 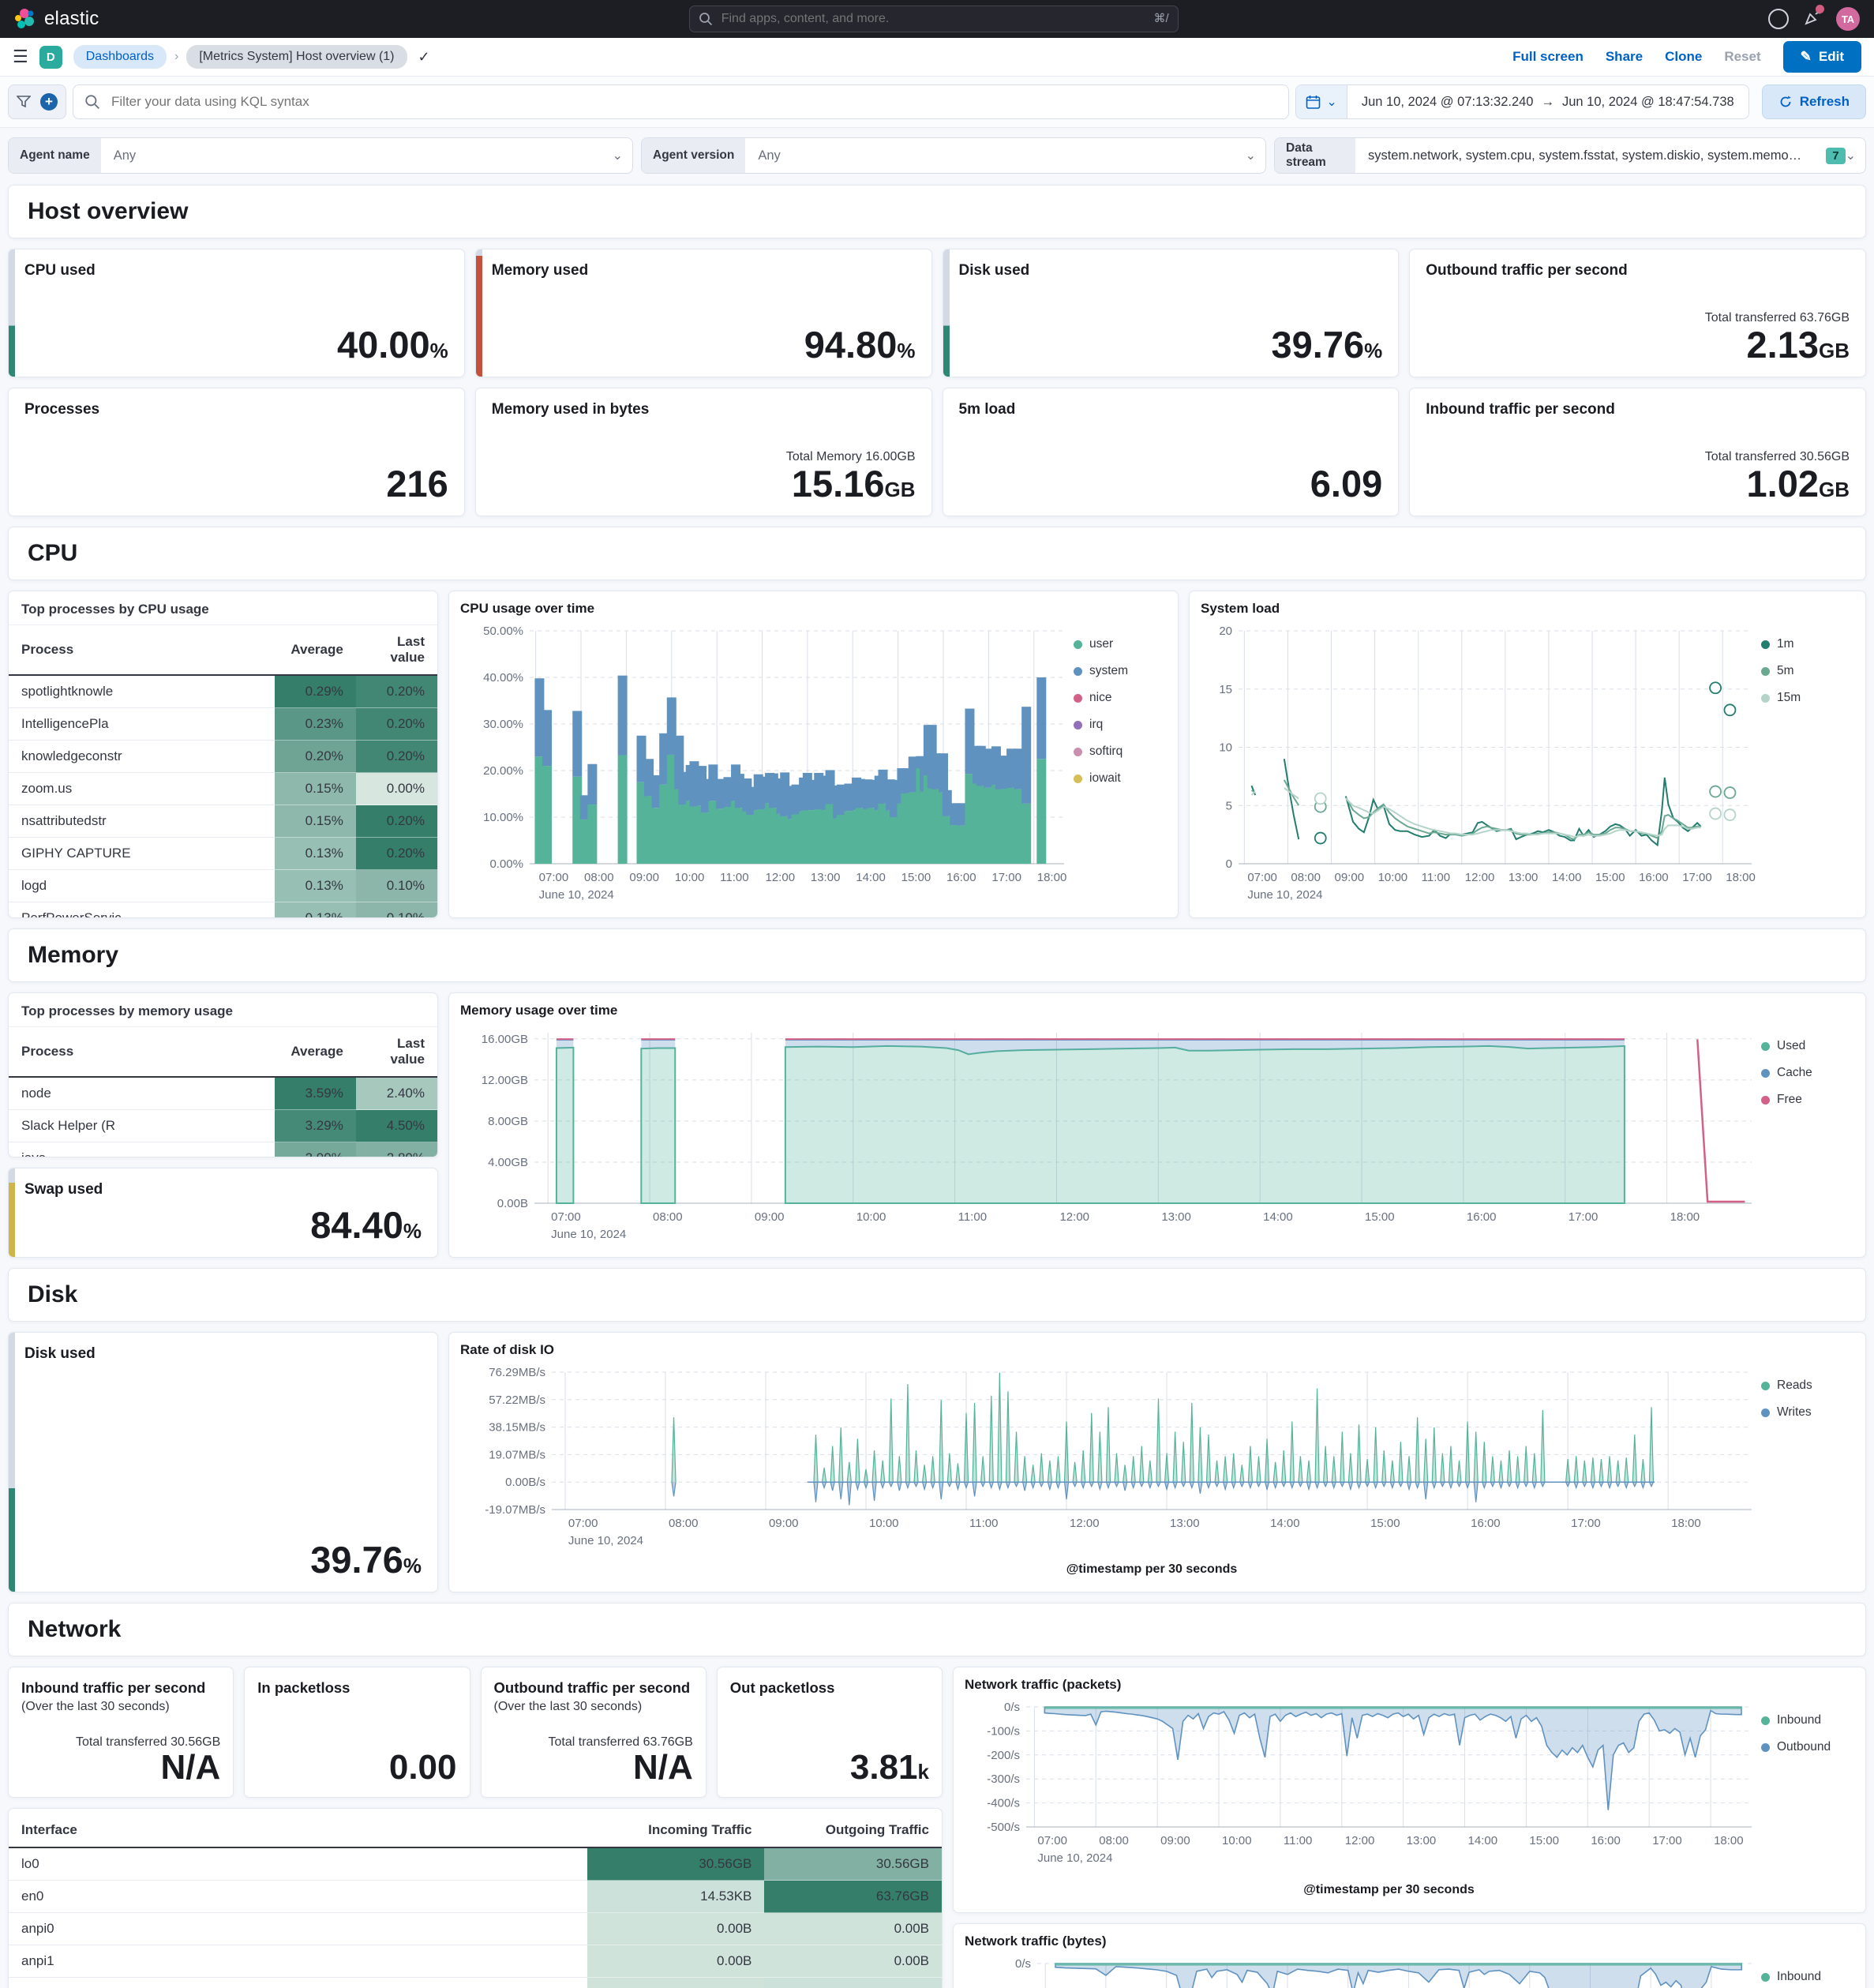 What do you see at coordinates (1807, 1747) in the screenshot?
I see `legend-item: Outbound` at bounding box center [1807, 1747].